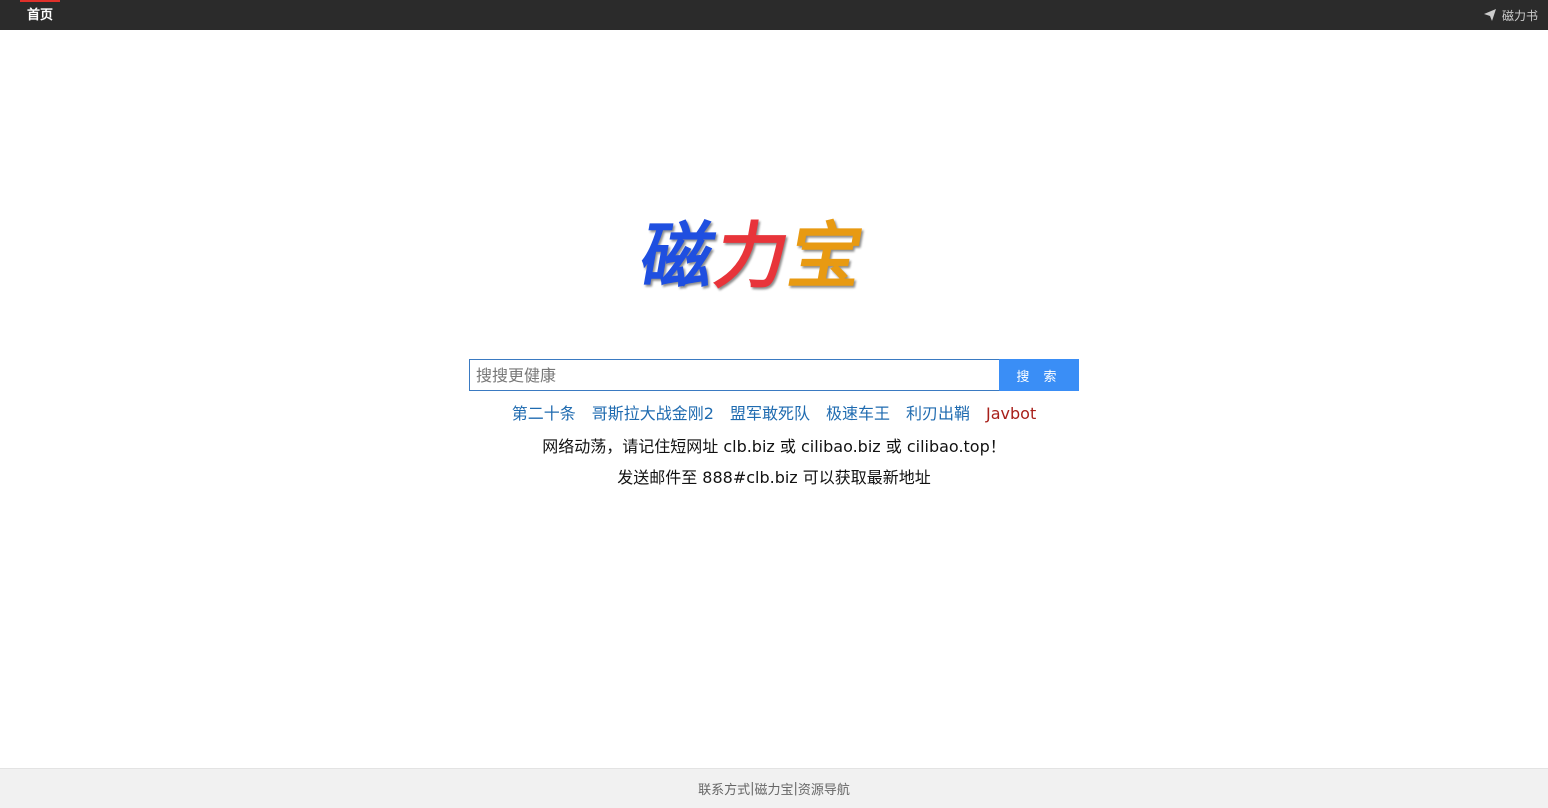 The image size is (1548, 808). I want to click on javbot-link: Javbot, so click(1011, 414).